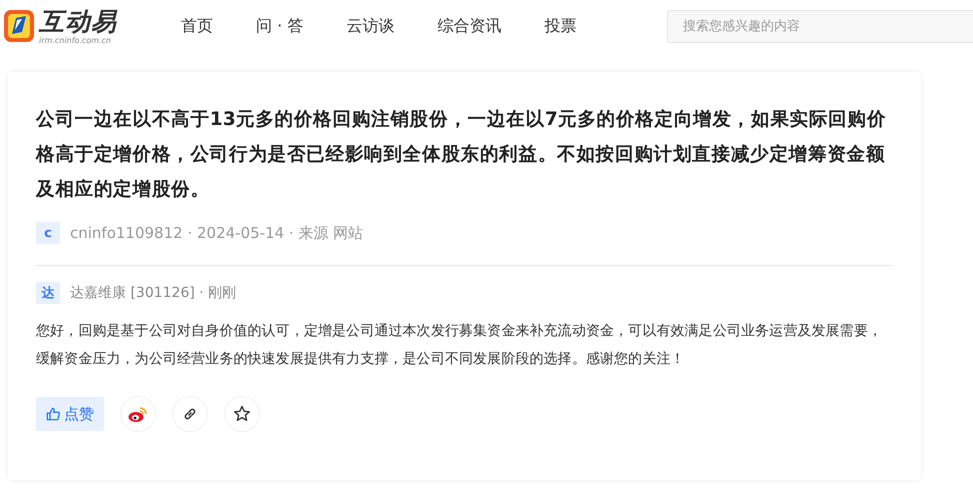 This screenshot has height=492, width=973. I want to click on nav-link: 综合资讯, so click(469, 26).